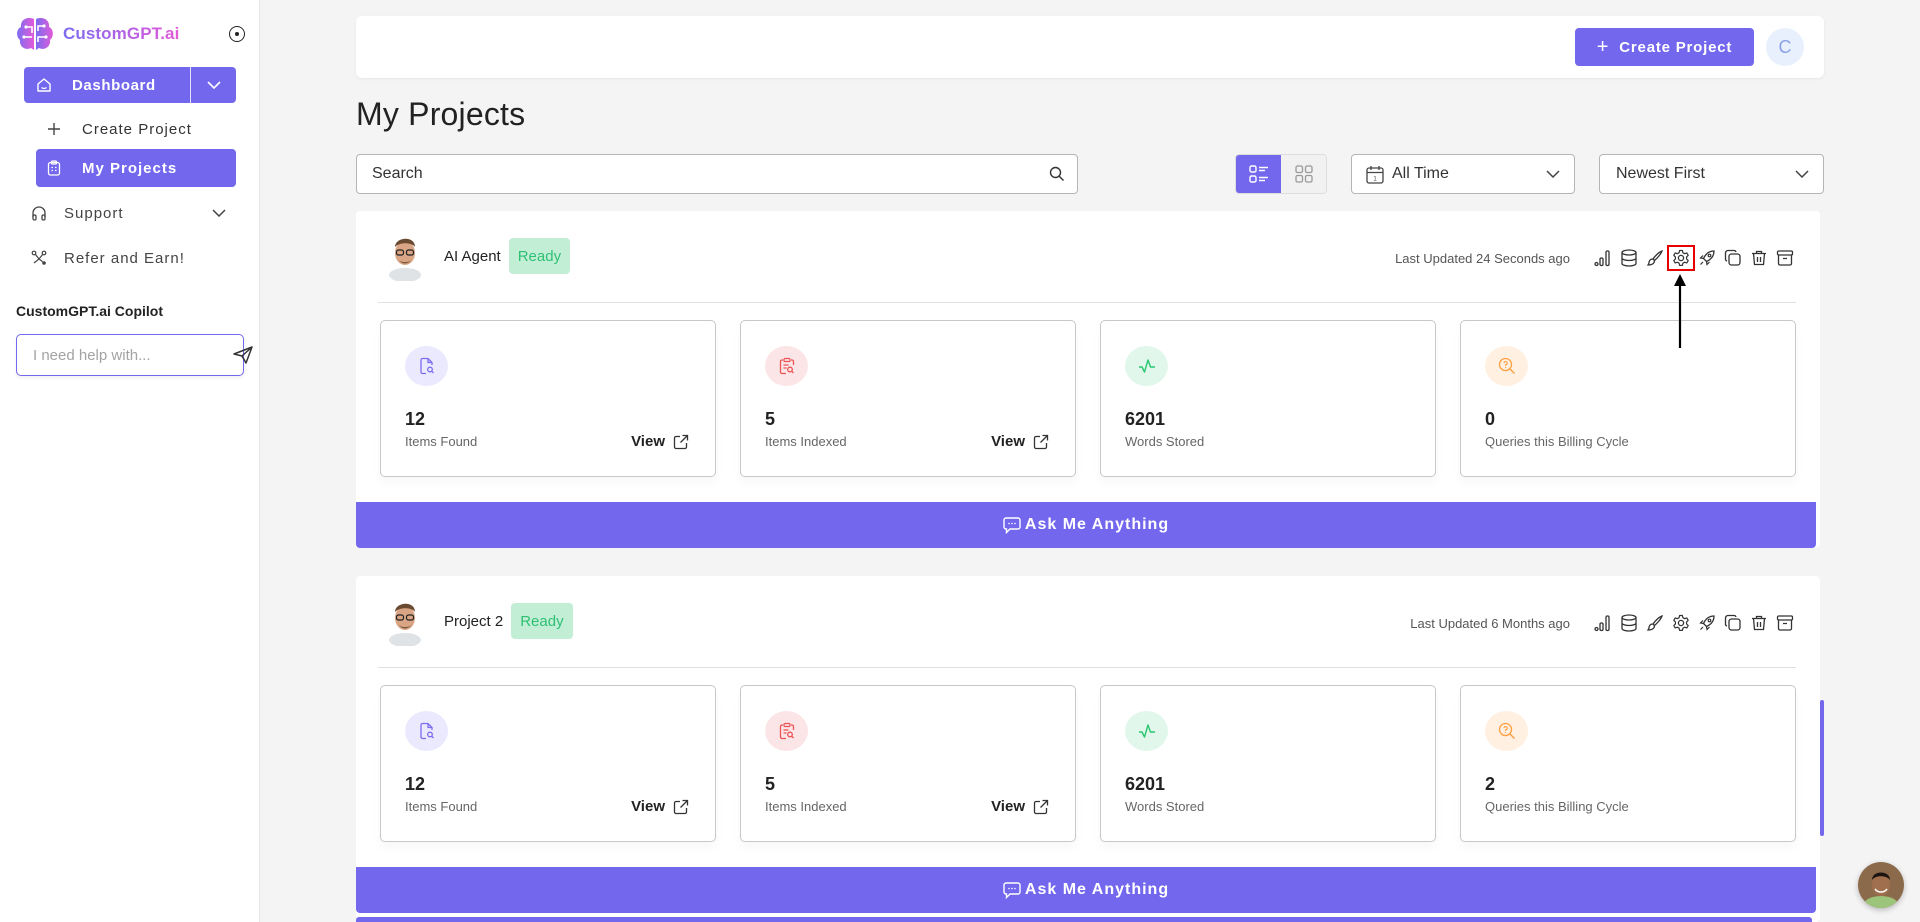 This screenshot has width=1920, height=922. What do you see at coordinates (121, 33) in the screenshot?
I see `brand-name: CustomGPT.ai` at bounding box center [121, 33].